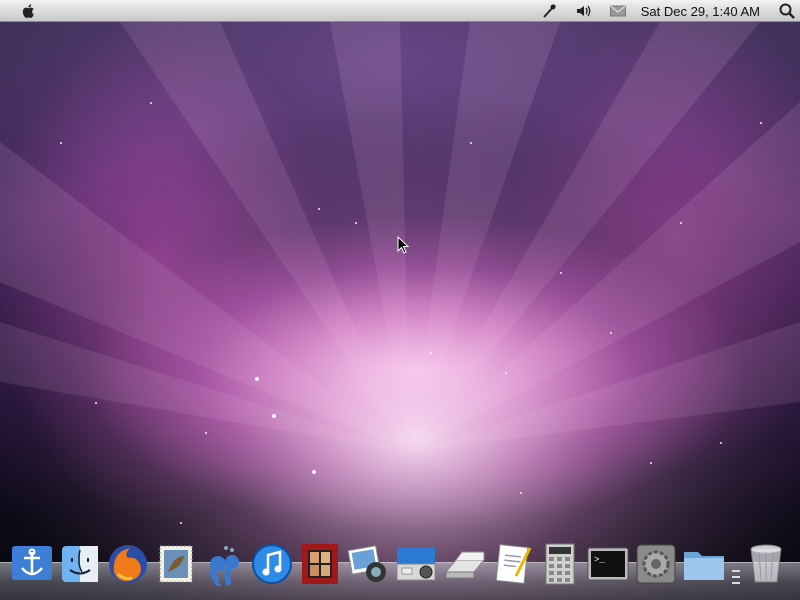 Image resolution: width=800 pixels, height=600 pixels. I want to click on terminal-icon: >_, so click(608, 564).